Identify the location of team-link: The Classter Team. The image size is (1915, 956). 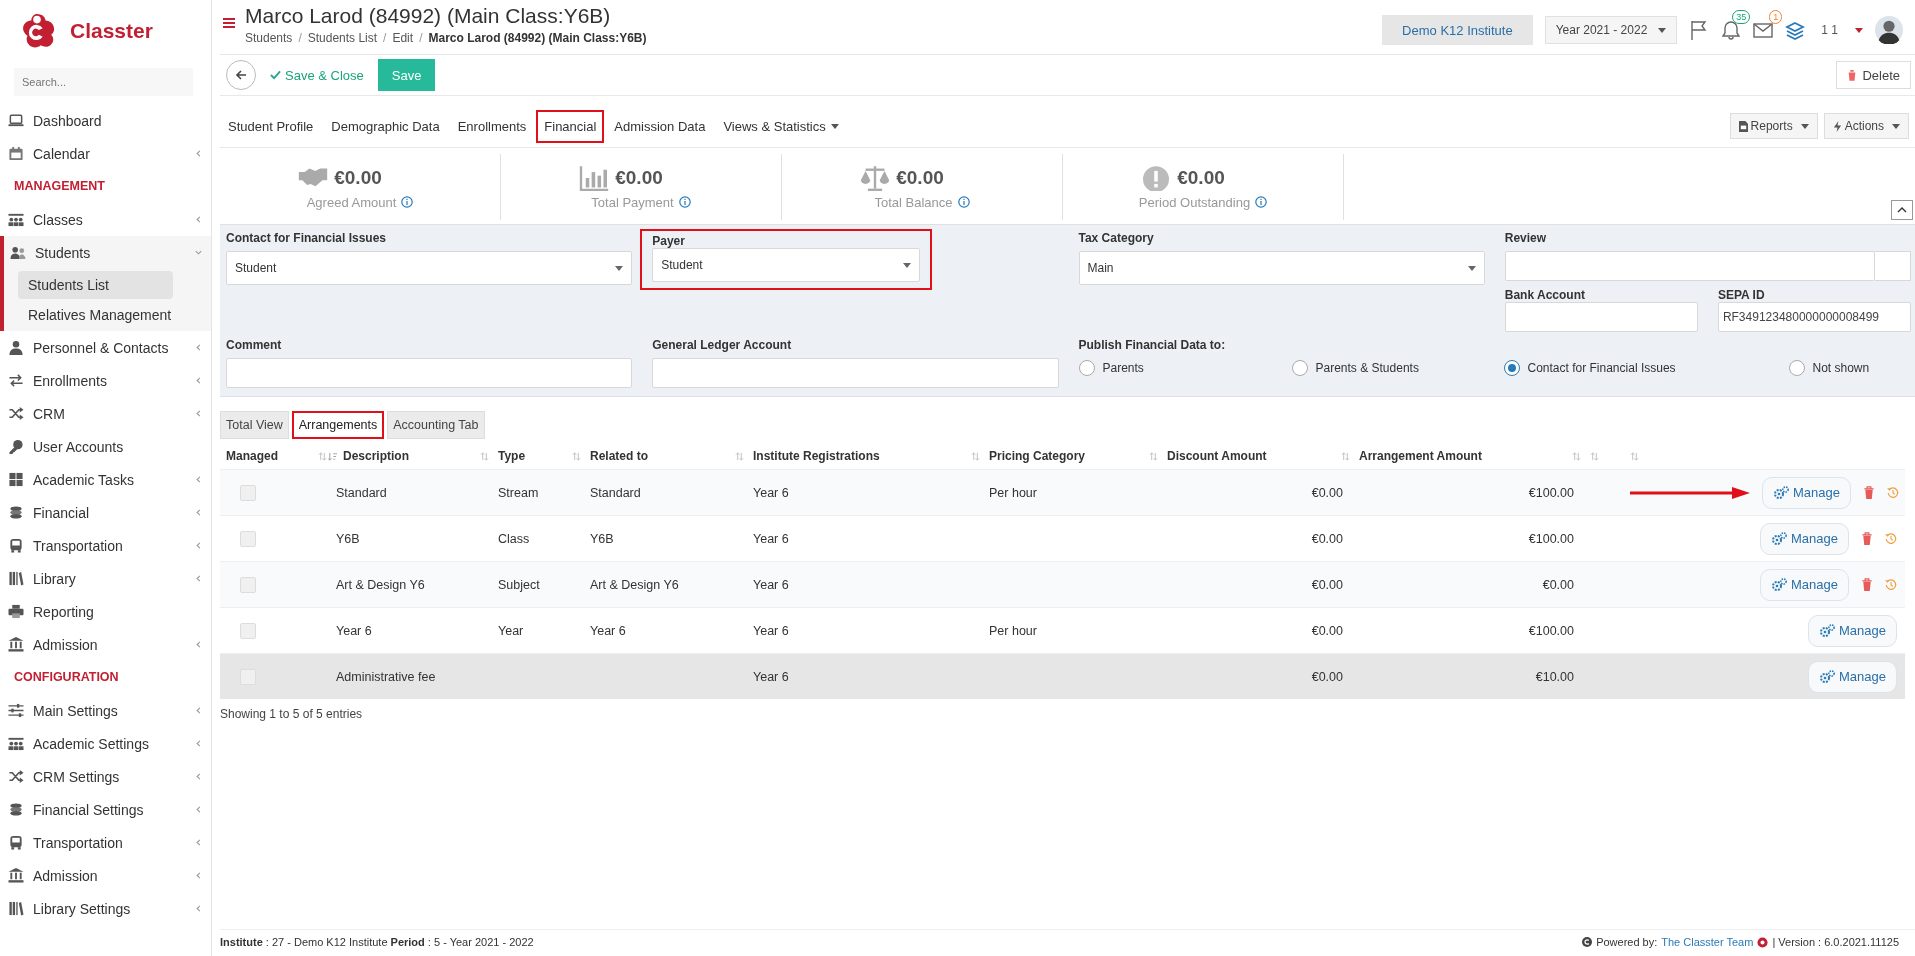
(1707, 942).